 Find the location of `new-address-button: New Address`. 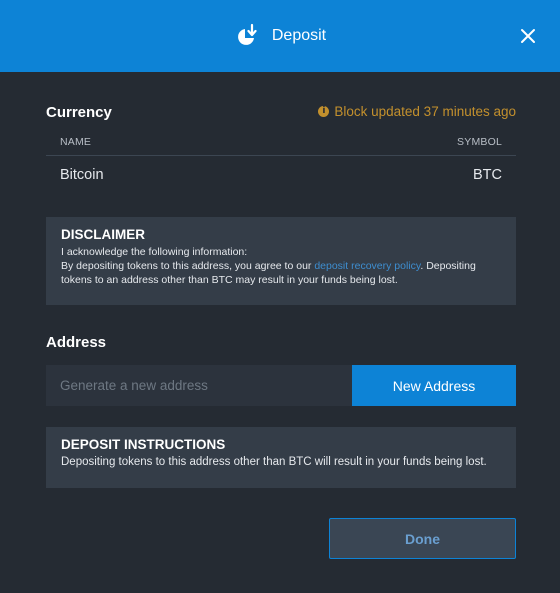

new-address-button: New Address is located at coordinates (434, 385).